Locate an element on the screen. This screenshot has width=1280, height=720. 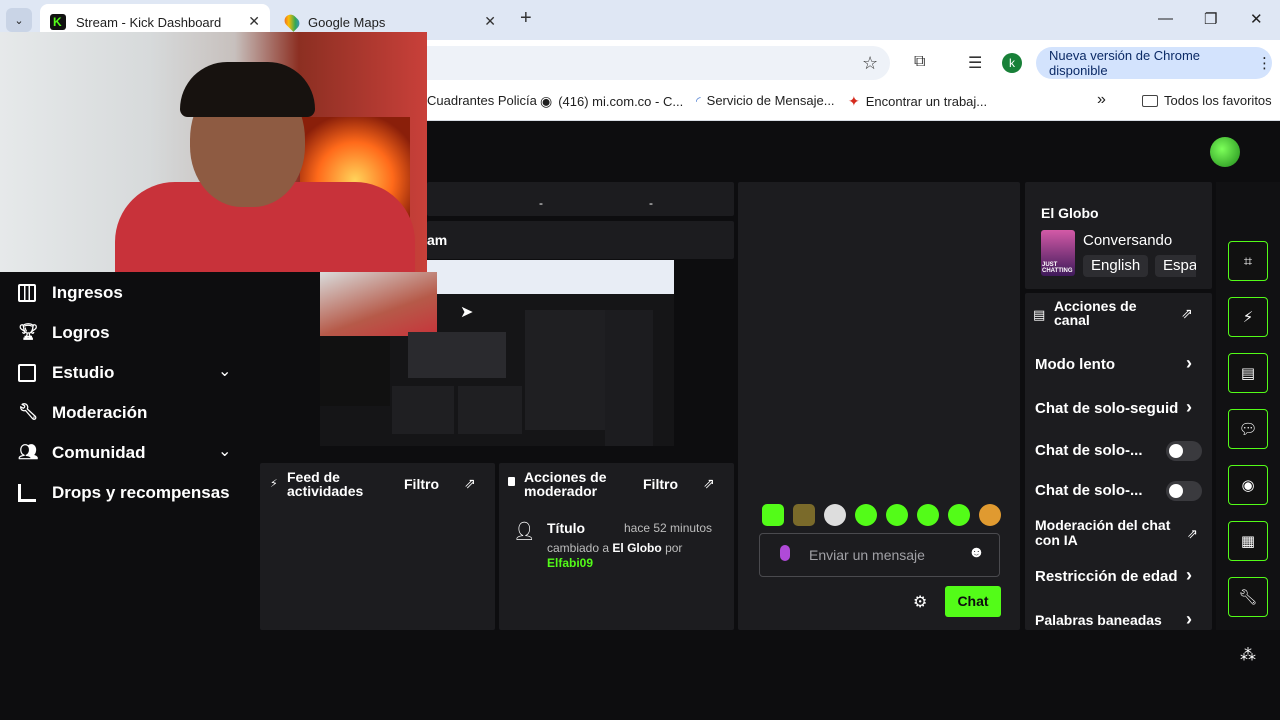
layout-icon: ▦ is located at coordinates (1248, 541).